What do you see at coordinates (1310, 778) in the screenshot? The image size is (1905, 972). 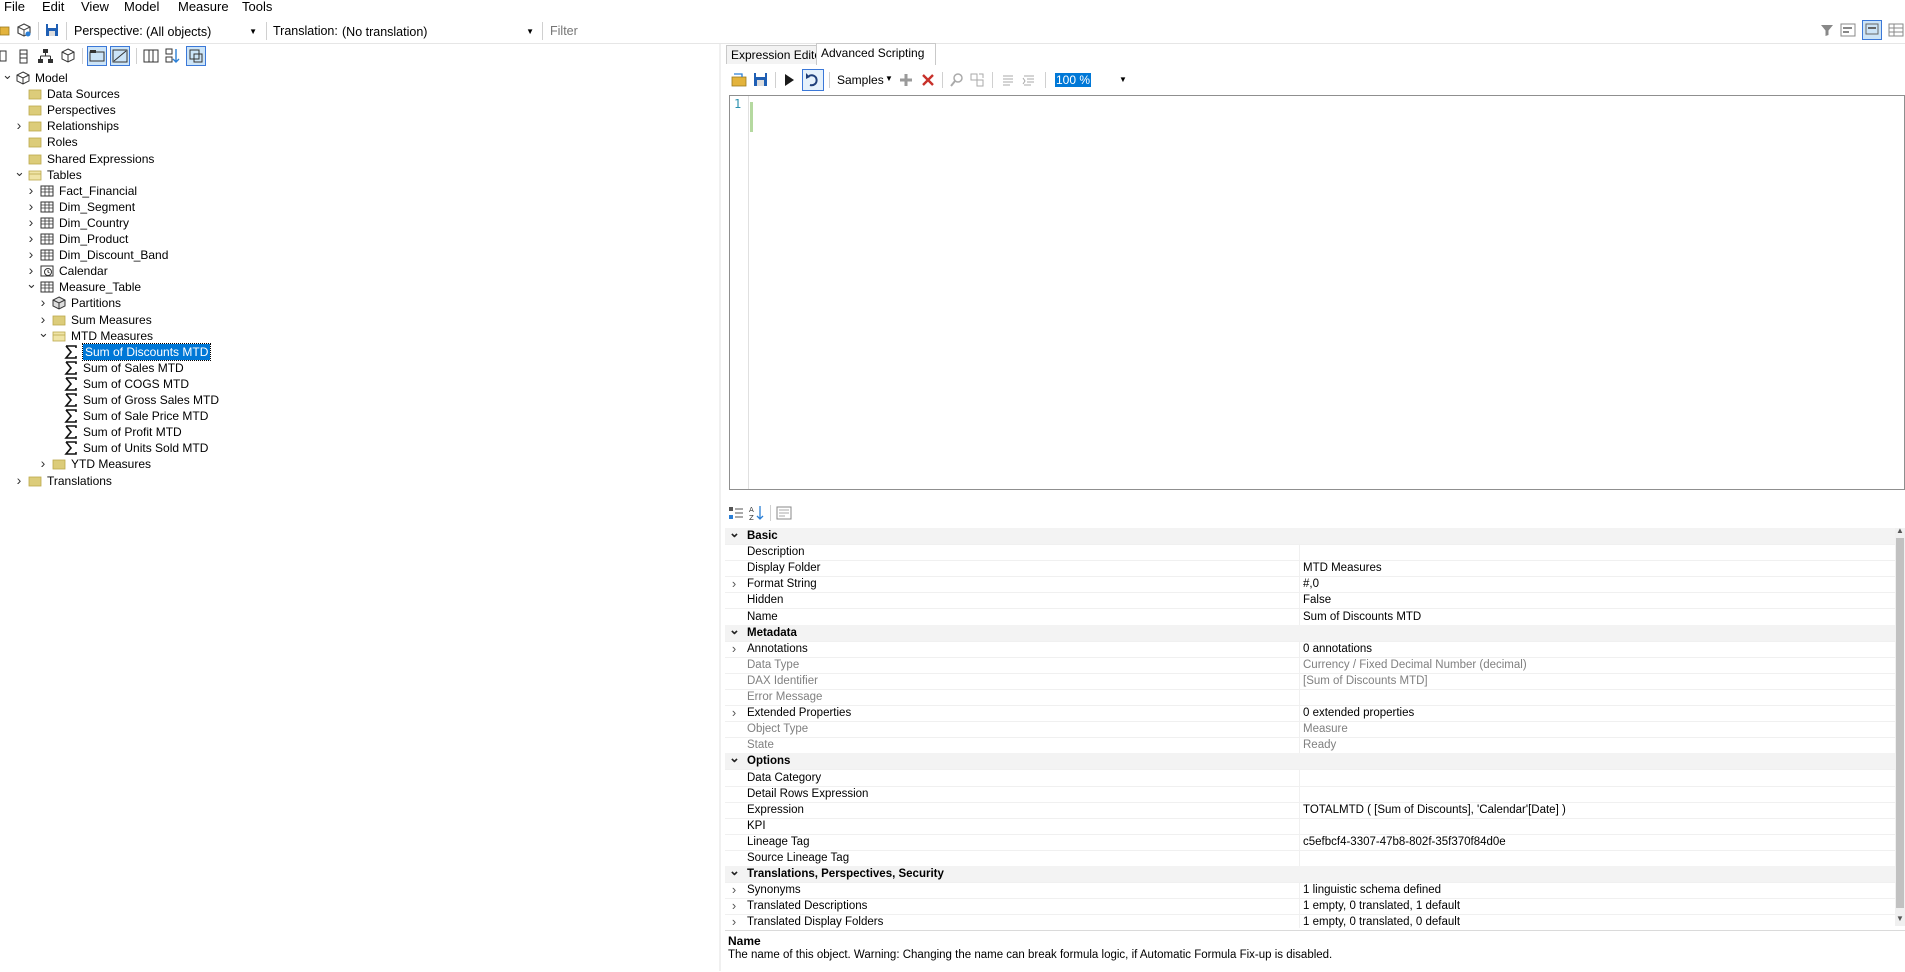 I see `property-row: Data Category` at bounding box center [1310, 778].